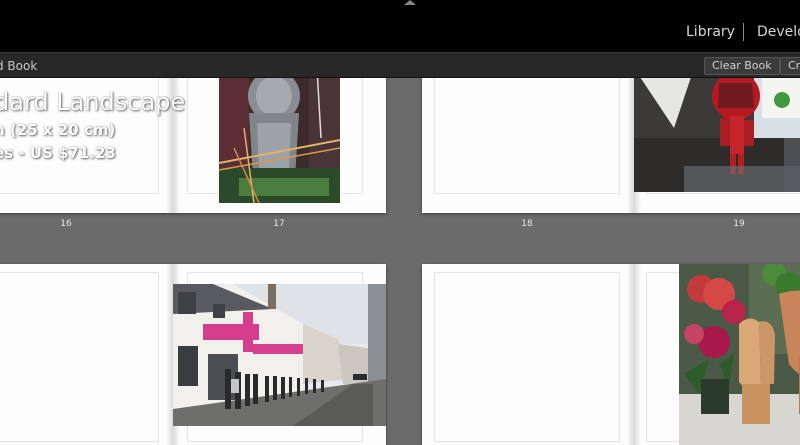 The height and width of the screenshot is (445, 800). What do you see at coordinates (58, 153) in the screenshot?
I see `book-price: es - US $71.23` at bounding box center [58, 153].